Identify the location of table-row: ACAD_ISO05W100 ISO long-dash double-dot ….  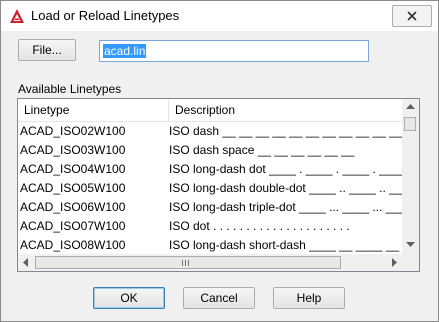
(211, 188).